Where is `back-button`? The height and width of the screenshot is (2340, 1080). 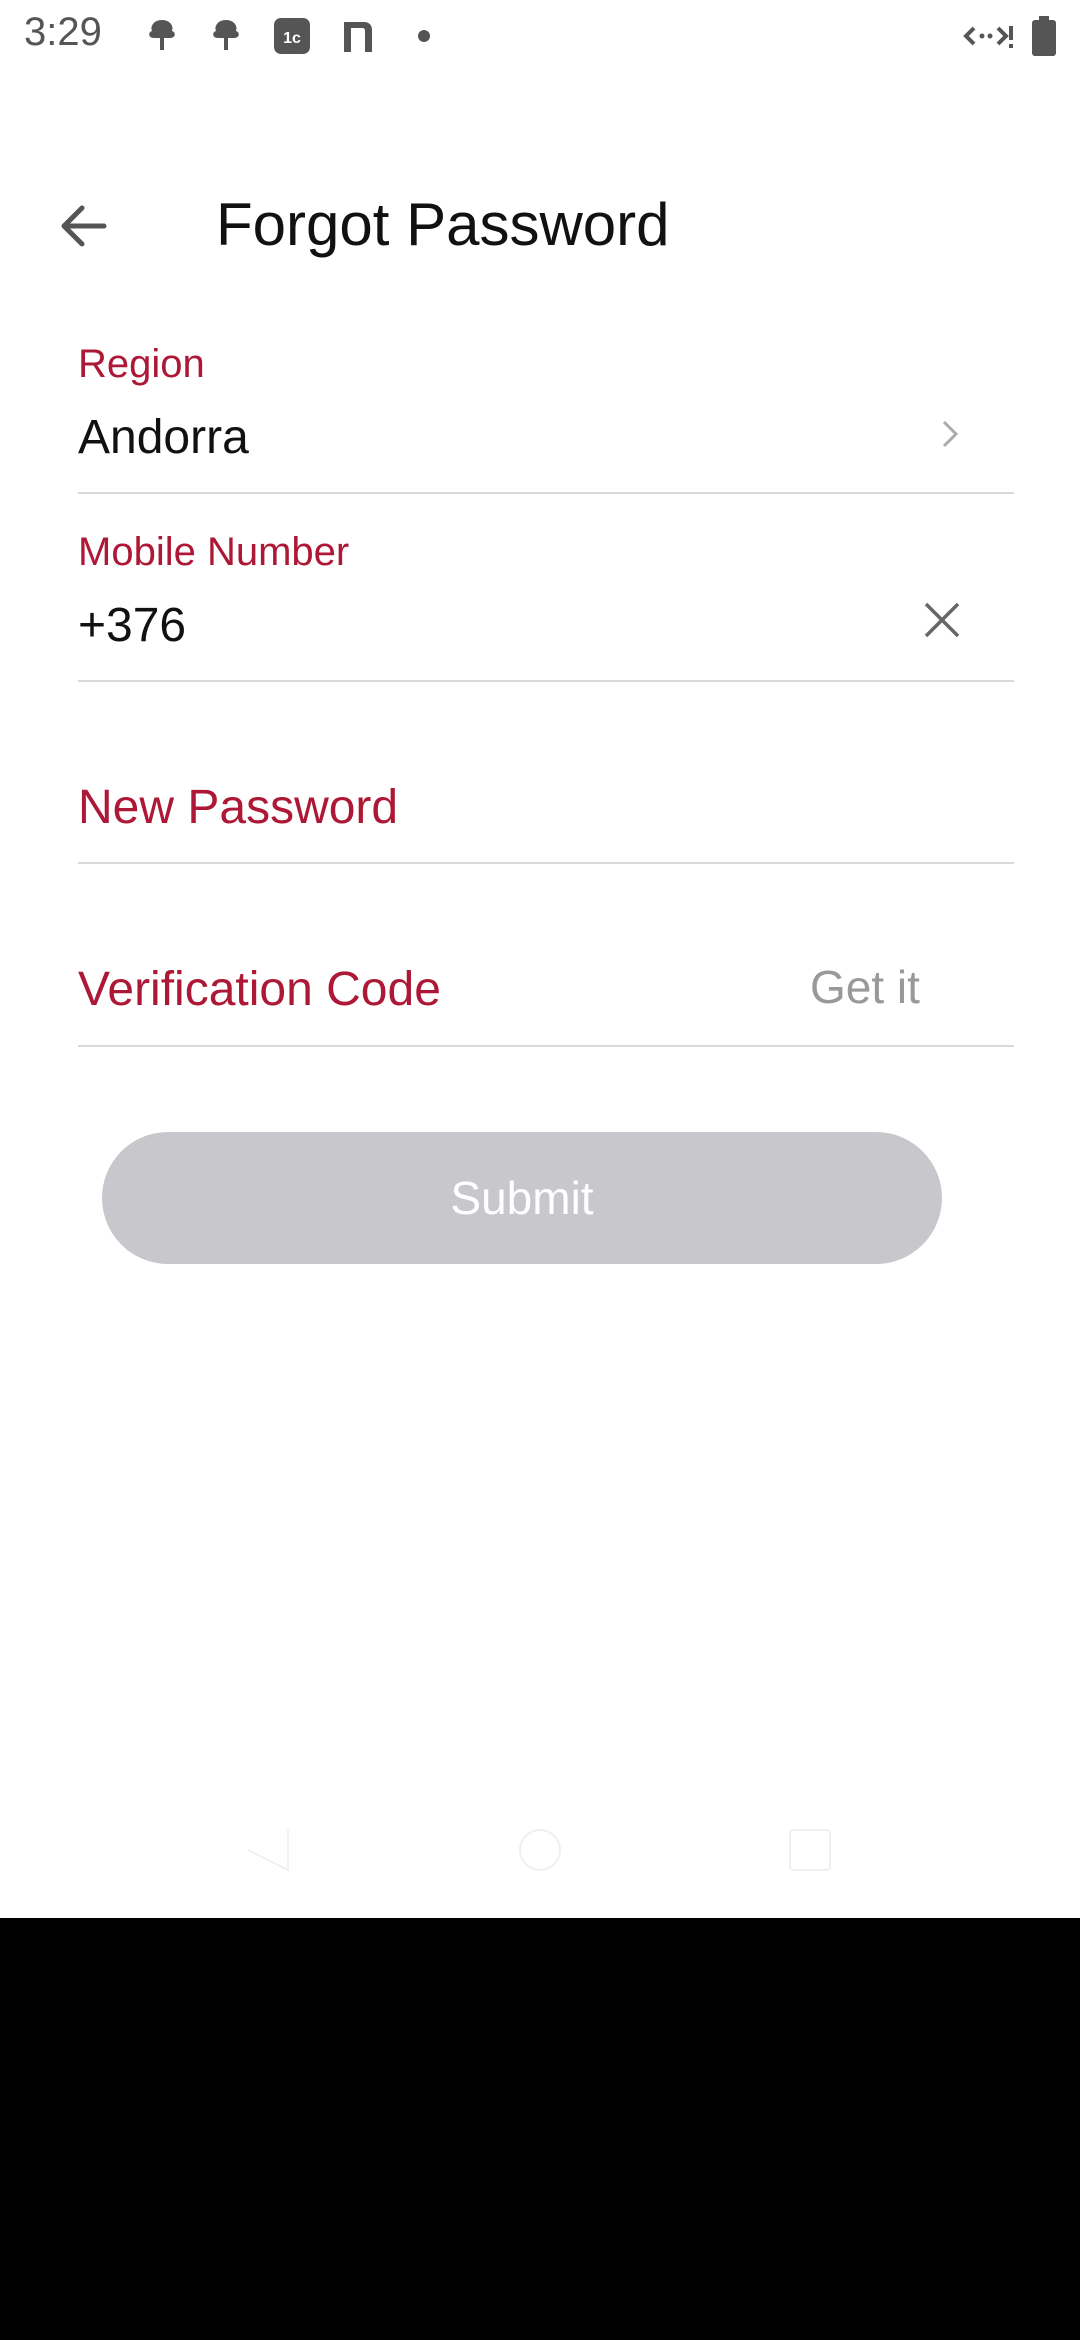
back-button is located at coordinates (84, 226).